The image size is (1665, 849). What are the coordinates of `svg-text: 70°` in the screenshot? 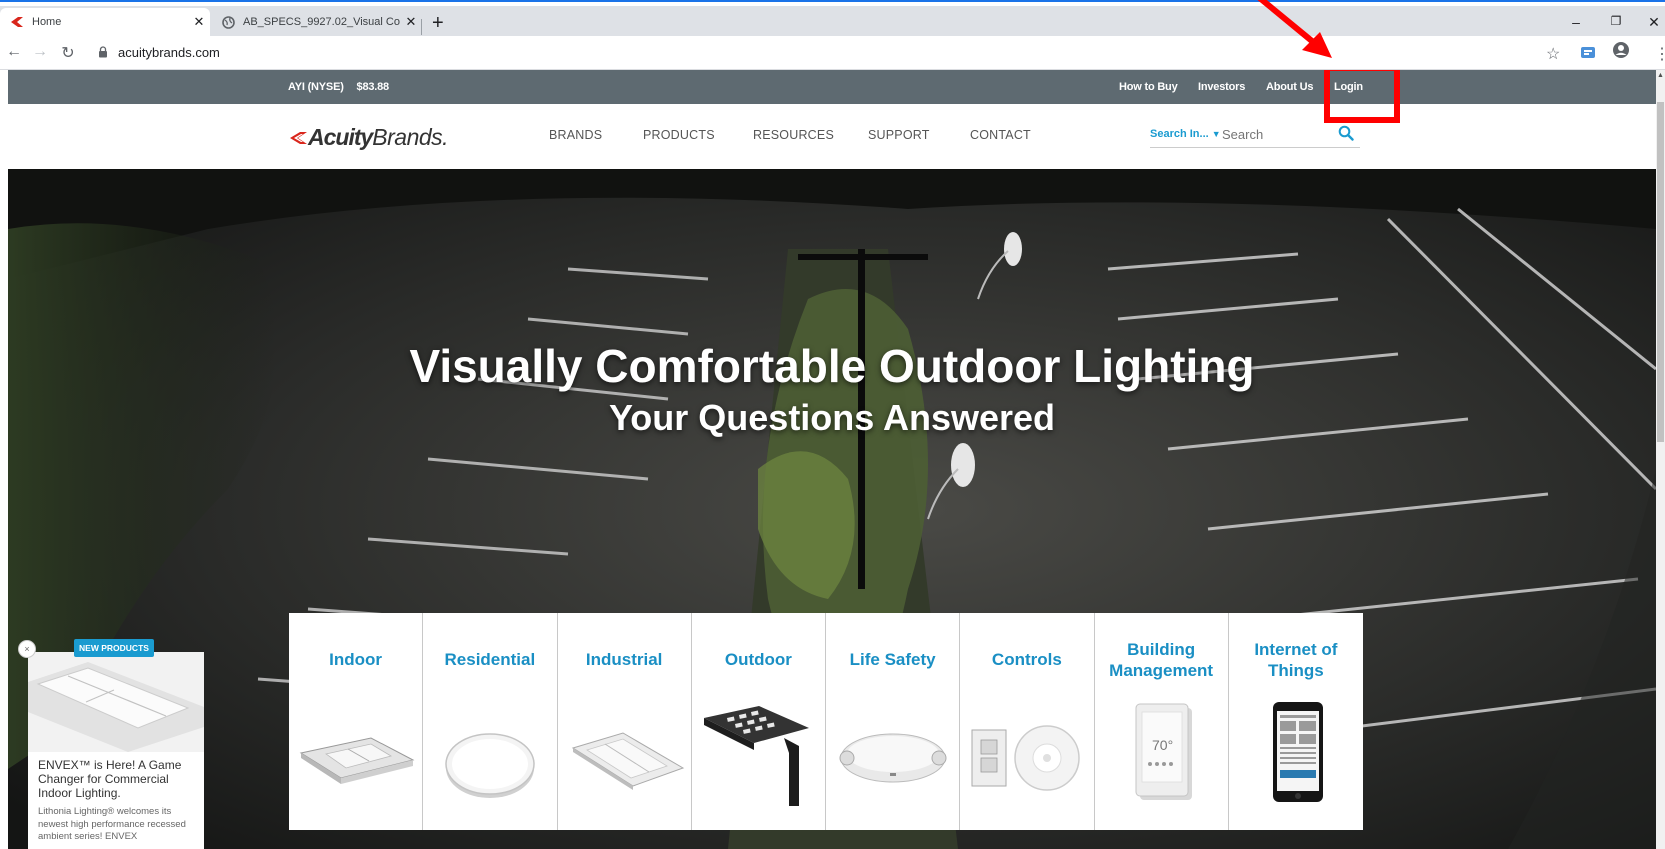 It's located at (1162, 745).